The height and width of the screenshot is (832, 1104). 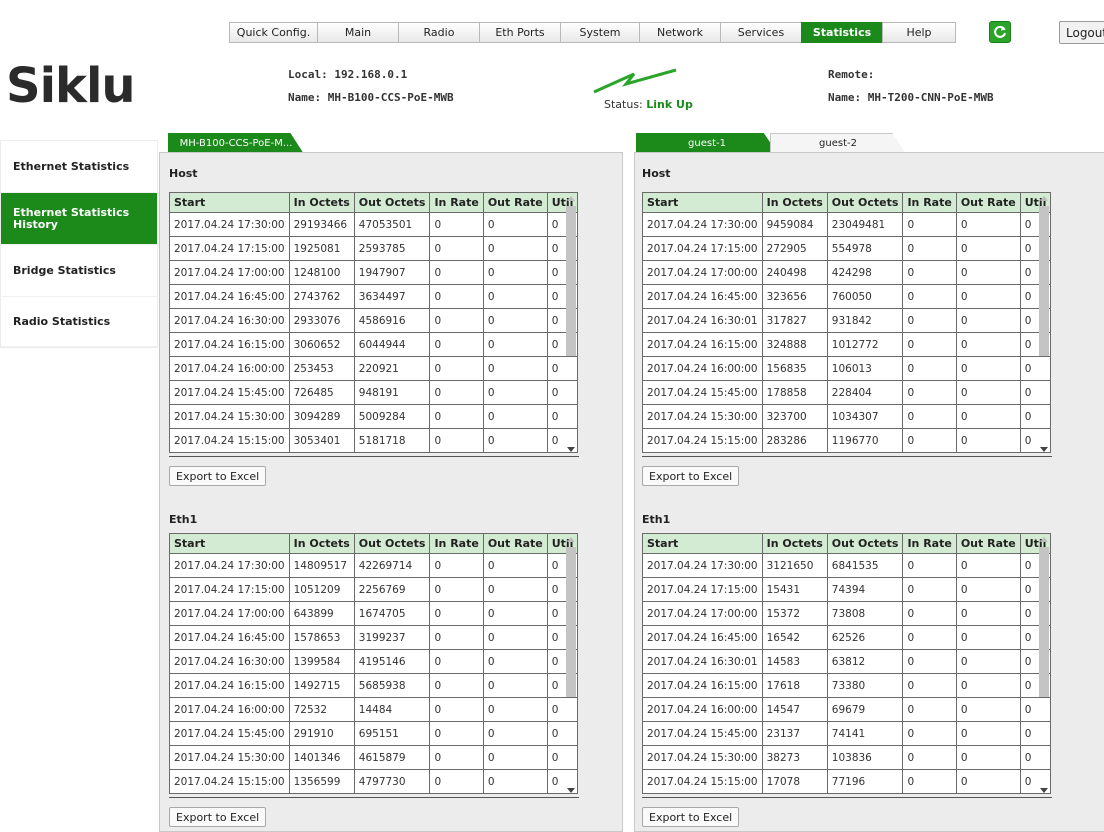 What do you see at coordinates (273, 32) in the screenshot?
I see `tab-quick-config: Quick Config.` at bounding box center [273, 32].